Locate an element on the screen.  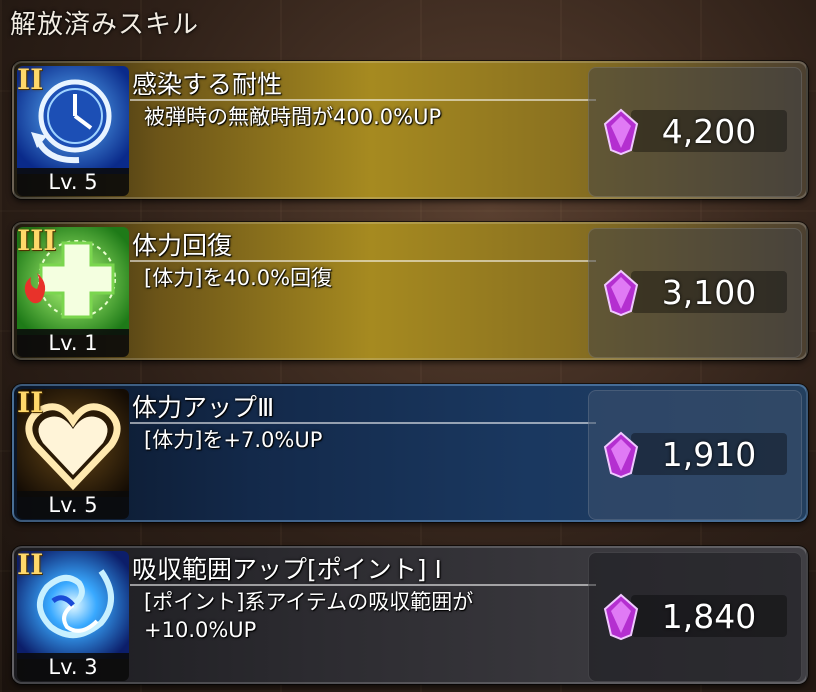
skill-description: [体力]を+7.0%UP is located at coordinates (233, 440).